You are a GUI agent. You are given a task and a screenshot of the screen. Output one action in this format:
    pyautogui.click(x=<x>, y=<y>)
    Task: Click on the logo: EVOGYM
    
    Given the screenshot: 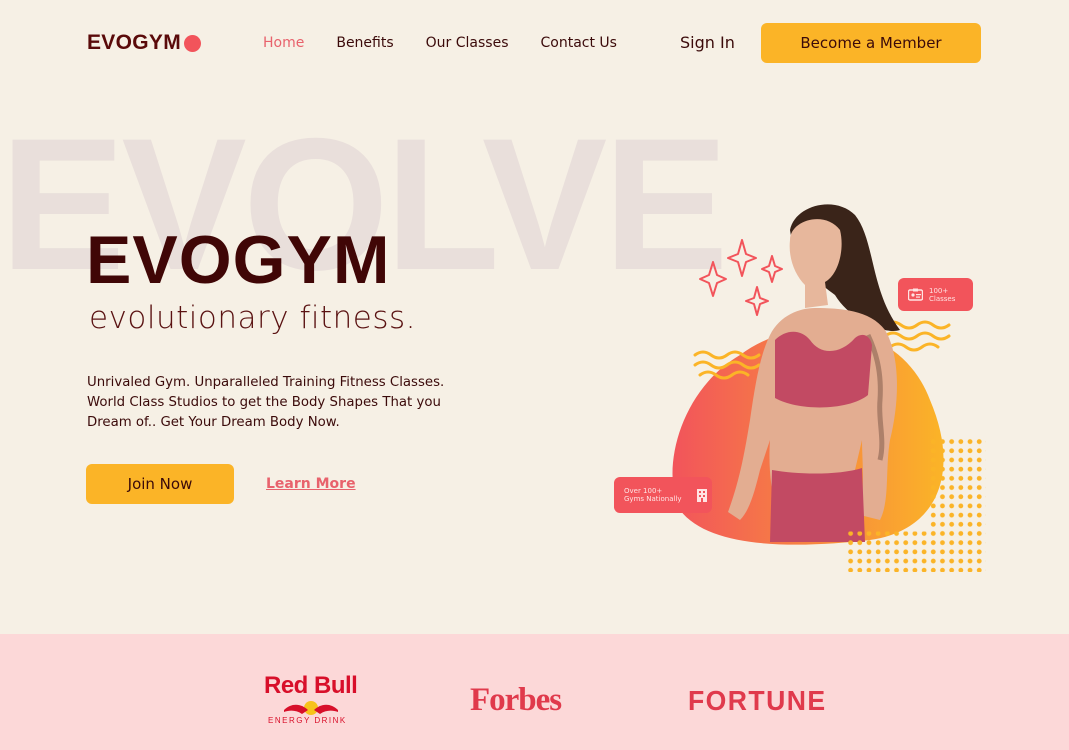 What is the action you would take?
    pyautogui.click(x=144, y=43)
    